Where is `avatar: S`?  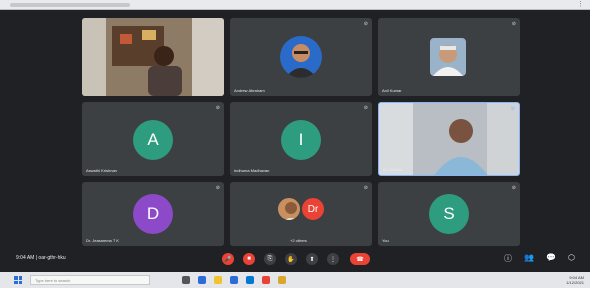 avatar: S is located at coordinates (449, 214).